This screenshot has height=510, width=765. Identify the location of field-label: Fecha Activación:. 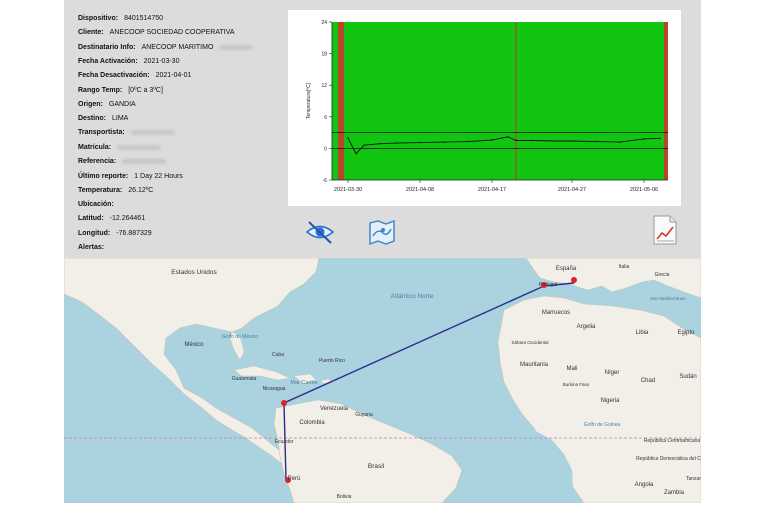
(108, 61).